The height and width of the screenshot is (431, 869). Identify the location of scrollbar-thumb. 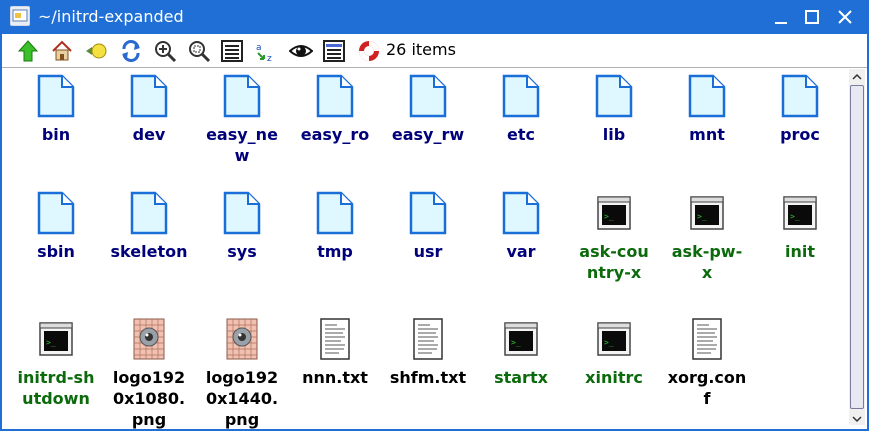
(857, 247).